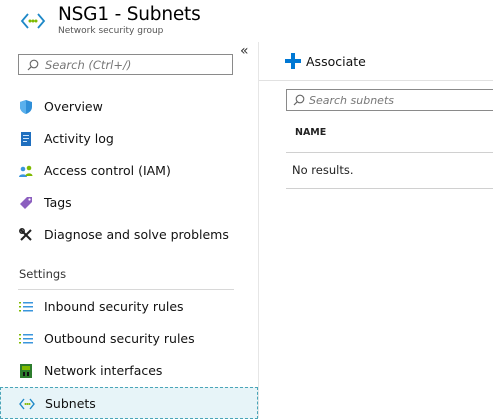 The height and width of the screenshot is (419, 493). What do you see at coordinates (136, 234) in the screenshot?
I see `sidebar-item-label: Diagnose and solve problems` at bounding box center [136, 234].